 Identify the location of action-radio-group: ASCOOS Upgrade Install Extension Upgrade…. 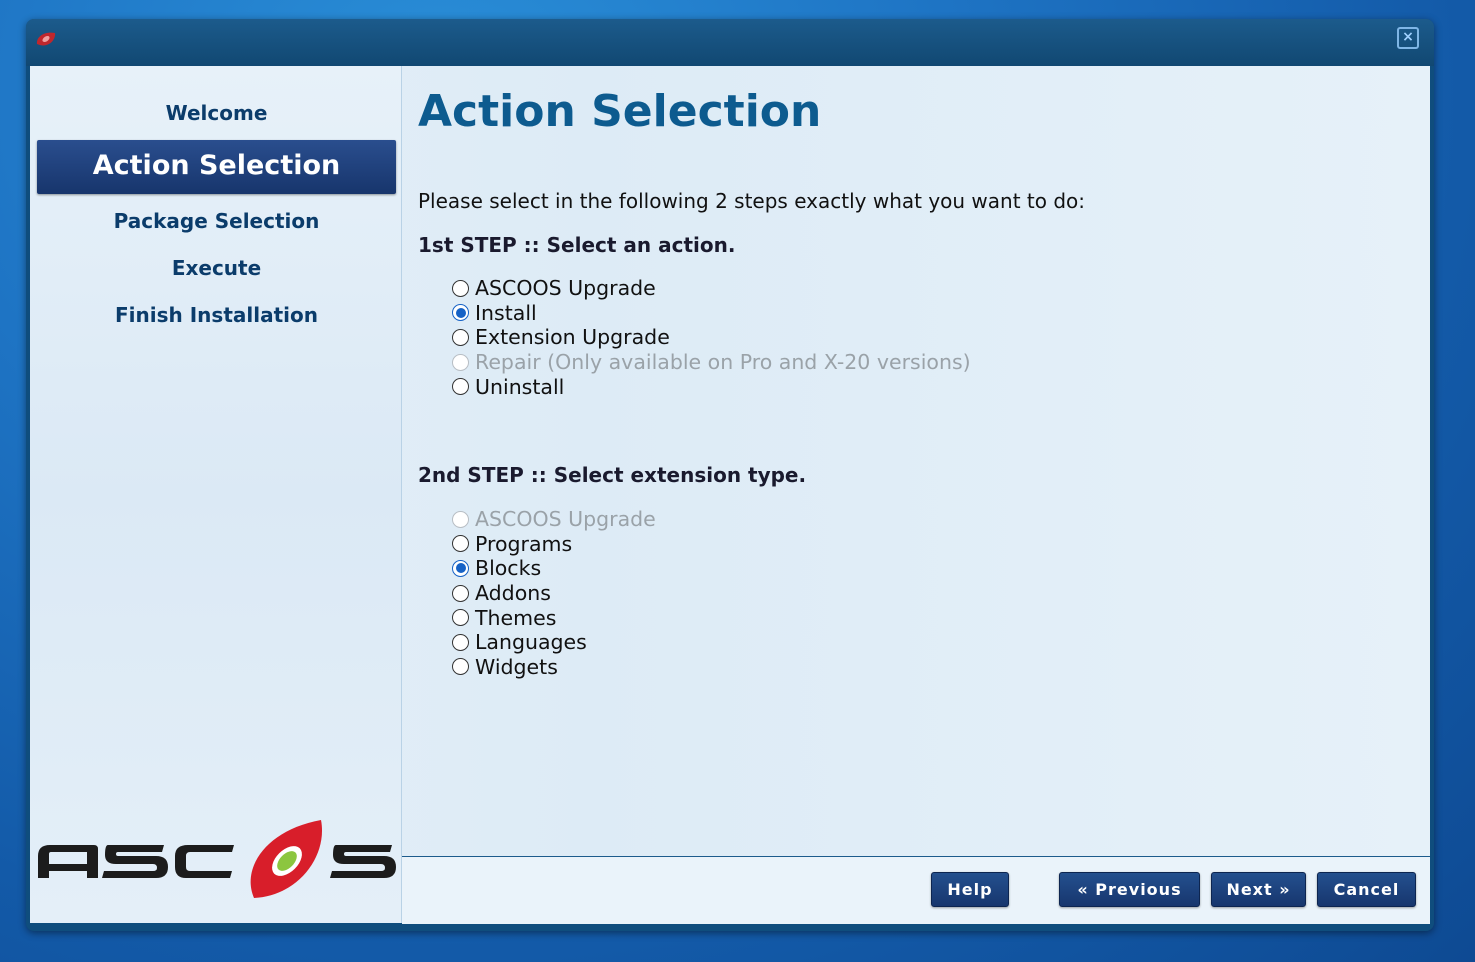
(711, 337).